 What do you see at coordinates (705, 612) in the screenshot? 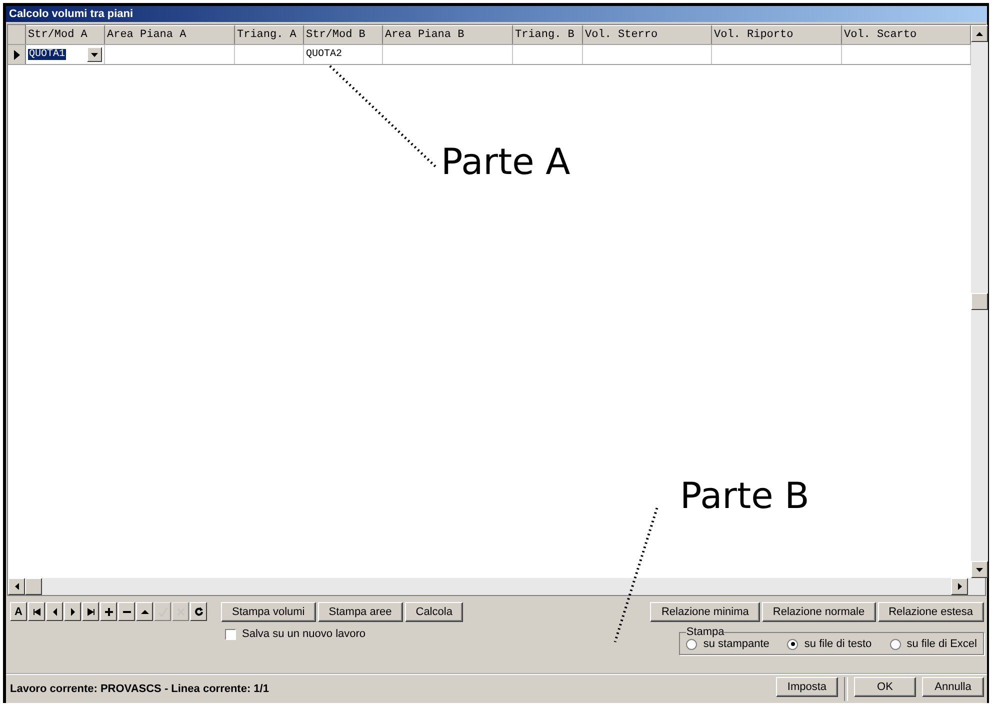
I see `report-button: Relazione minima` at bounding box center [705, 612].